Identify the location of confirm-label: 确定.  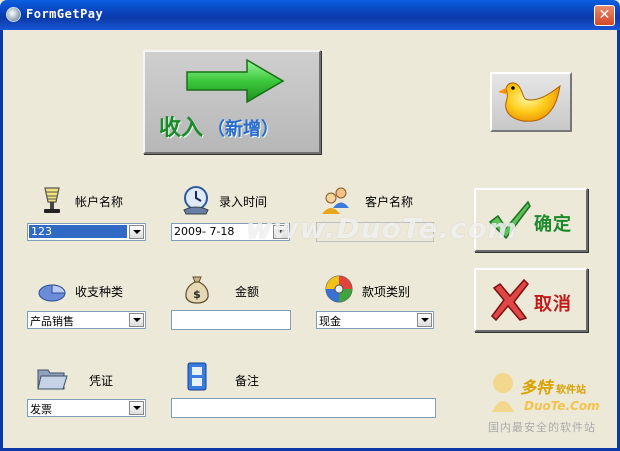
(553, 224).